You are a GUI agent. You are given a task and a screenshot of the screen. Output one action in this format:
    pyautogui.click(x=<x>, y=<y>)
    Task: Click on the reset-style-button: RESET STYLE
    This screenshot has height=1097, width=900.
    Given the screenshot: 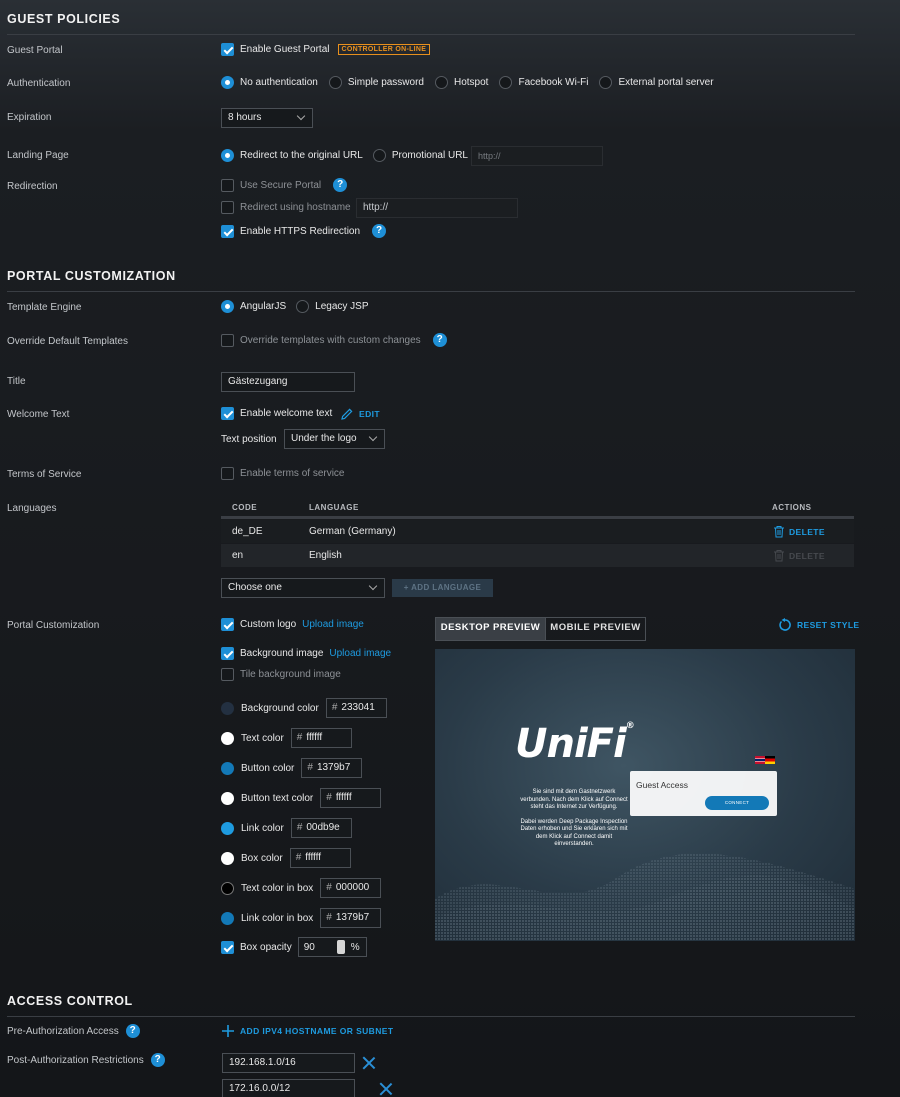 What is the action you would take?
    pyautogui.click(x=819, y=625)
    